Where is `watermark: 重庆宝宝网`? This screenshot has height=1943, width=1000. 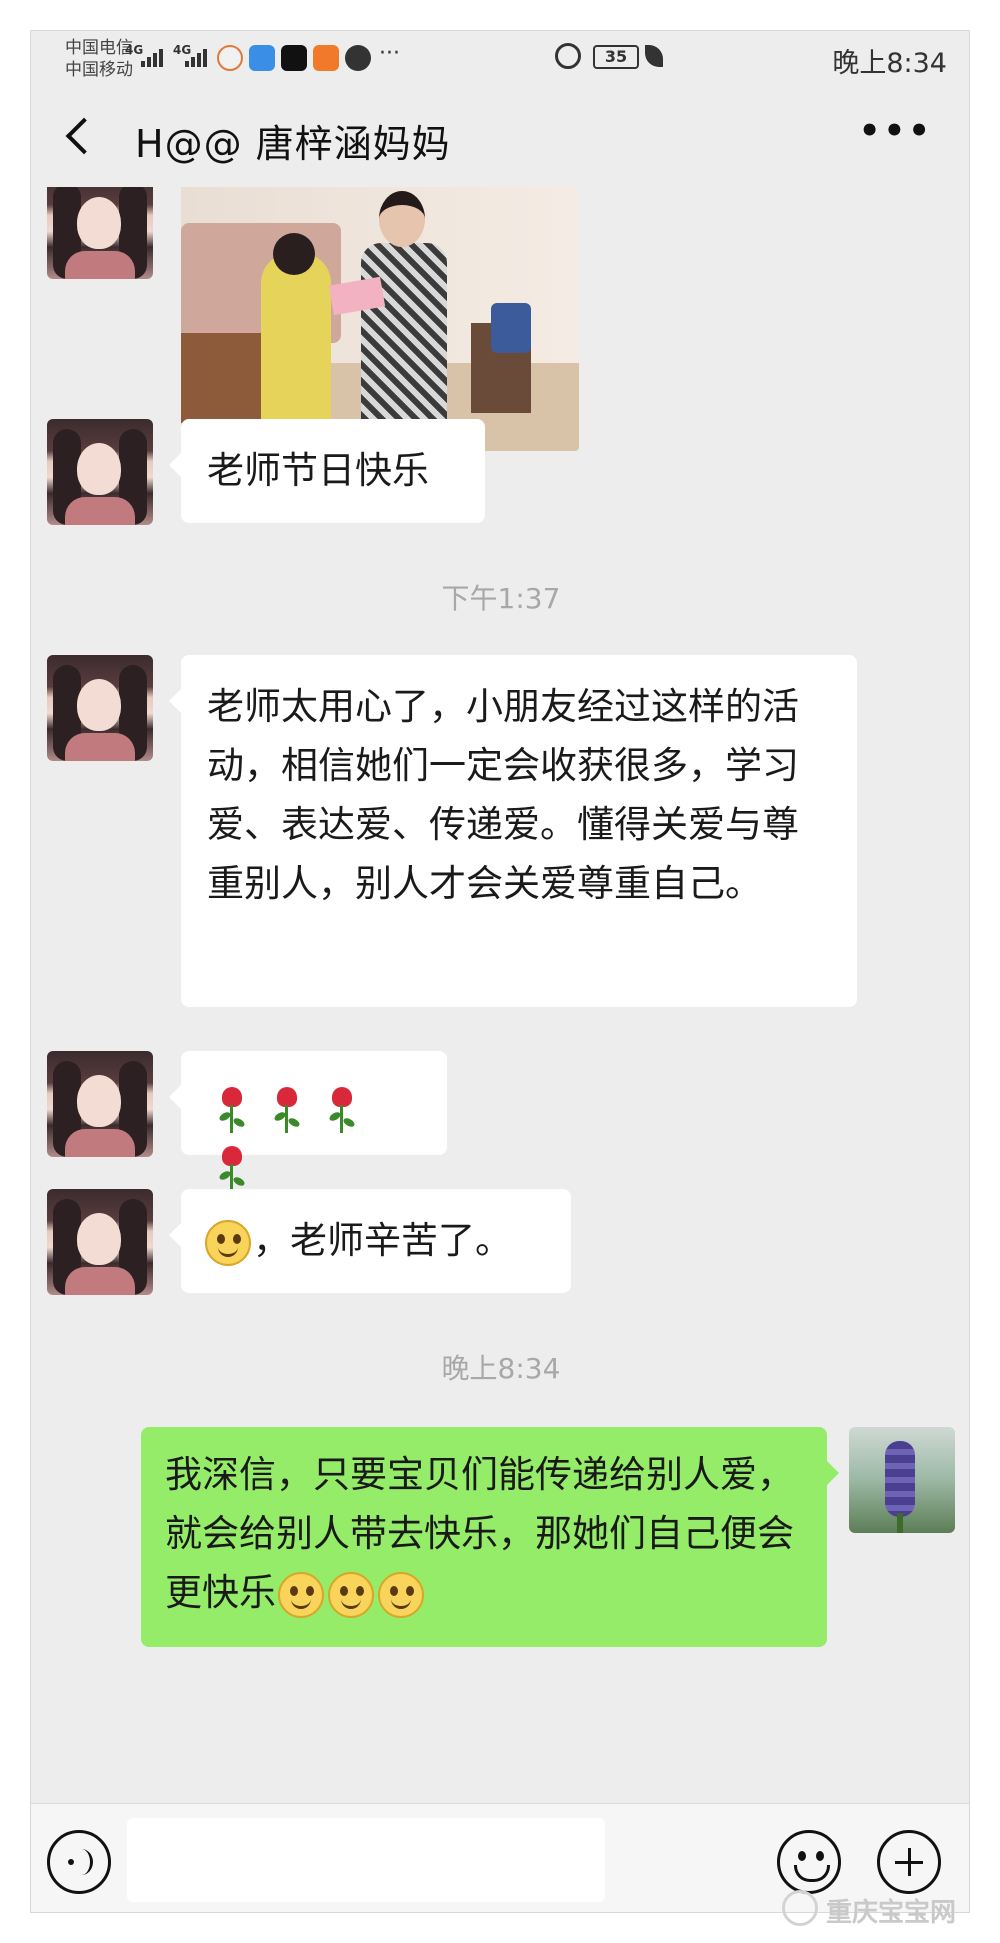
watermark: 重庆宝宝网 is located at coordinates (869, 1909).